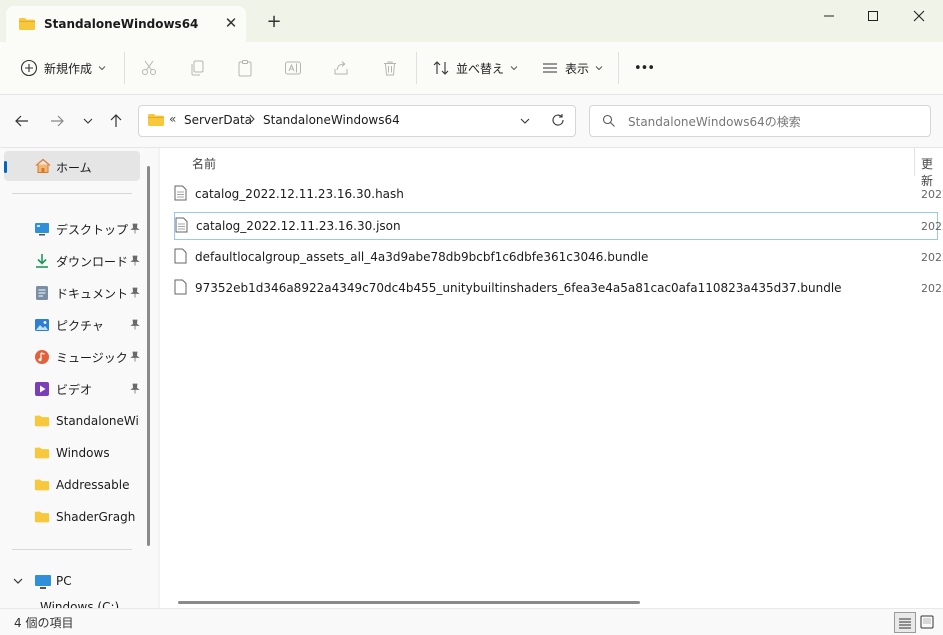 The height and width of the screenshot is (635, 943). I want to click on scissors-icon, so click(149, 67).